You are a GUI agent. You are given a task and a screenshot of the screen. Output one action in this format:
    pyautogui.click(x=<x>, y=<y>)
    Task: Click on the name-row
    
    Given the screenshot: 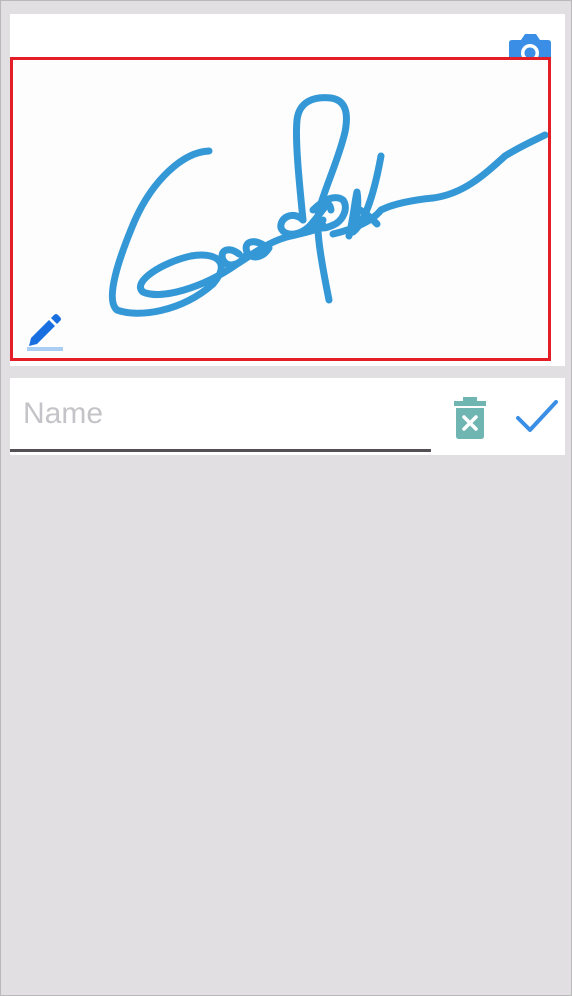 What is the action you would take?
    pyautogui.click(x=287, y=416)
    